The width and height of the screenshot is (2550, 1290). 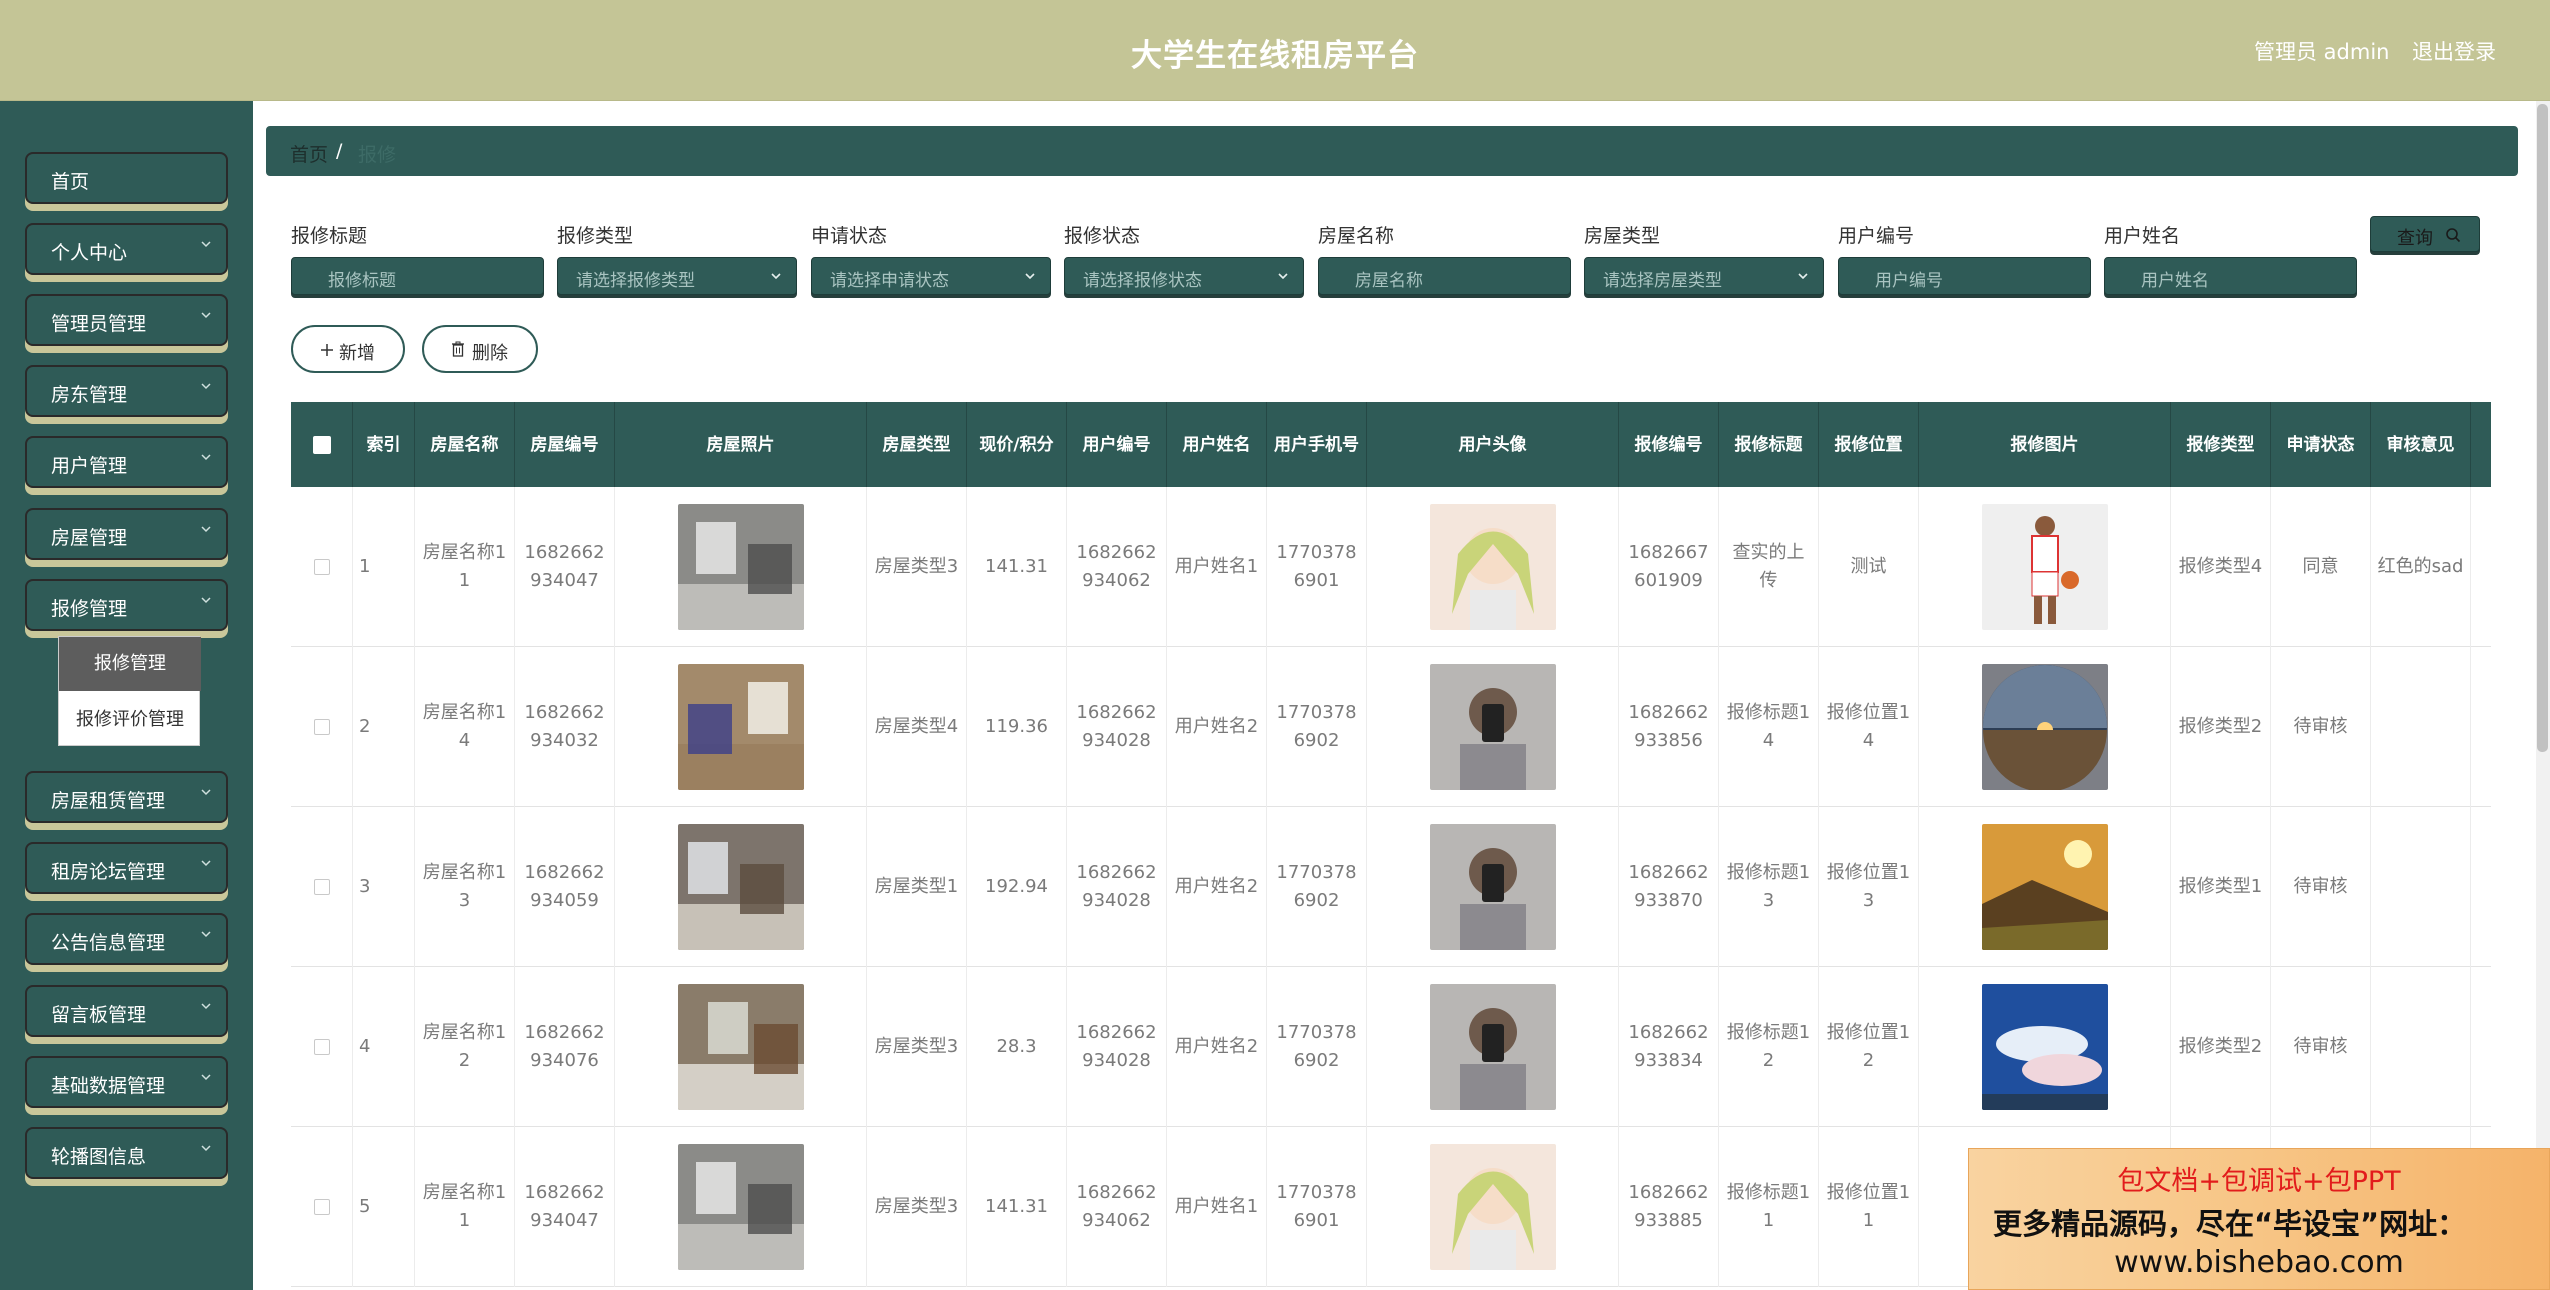 What do you see at coordinates (130, 664) in the screenshot?
I see `submenu-item-repair: 报修管理` at bounding box center [130, 664].